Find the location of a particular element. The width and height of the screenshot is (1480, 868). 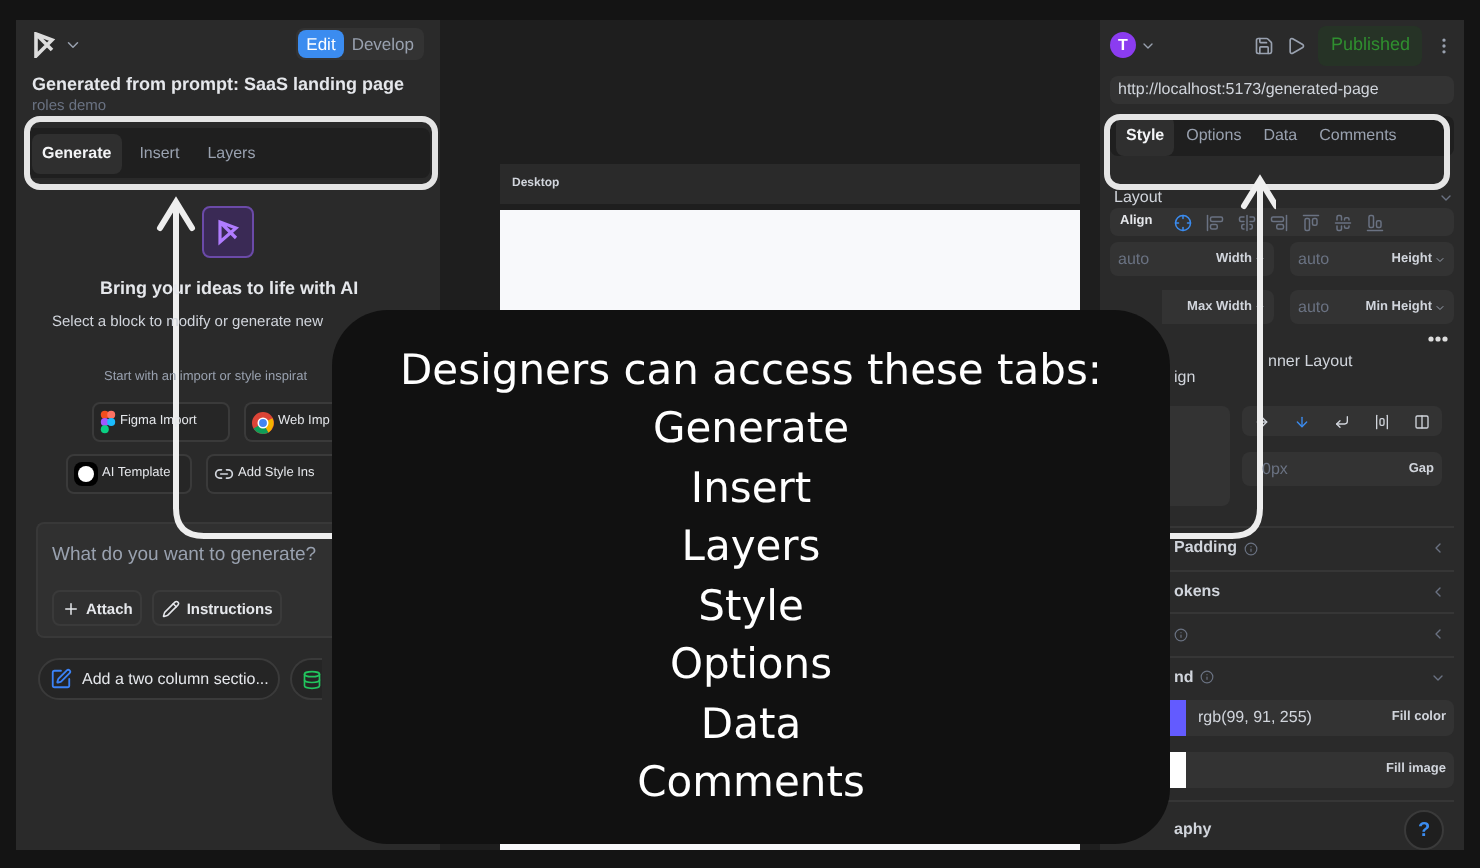

suggestion-chip is located at coordinates (306, 679).